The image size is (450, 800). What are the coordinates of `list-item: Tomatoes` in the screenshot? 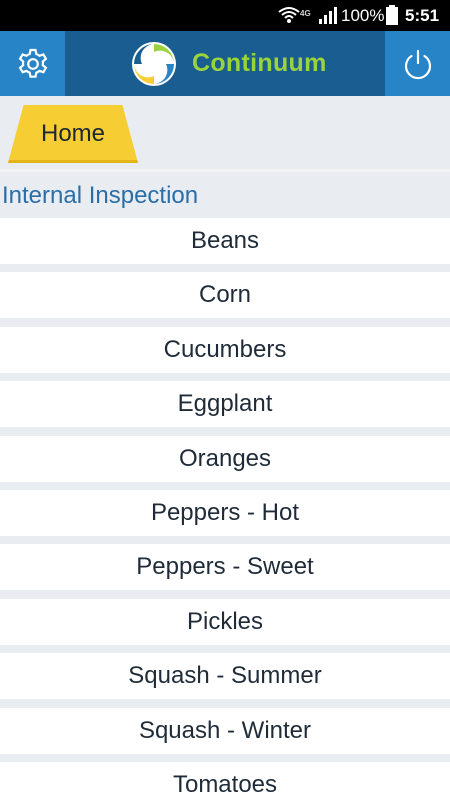 It's located at (225, 780).